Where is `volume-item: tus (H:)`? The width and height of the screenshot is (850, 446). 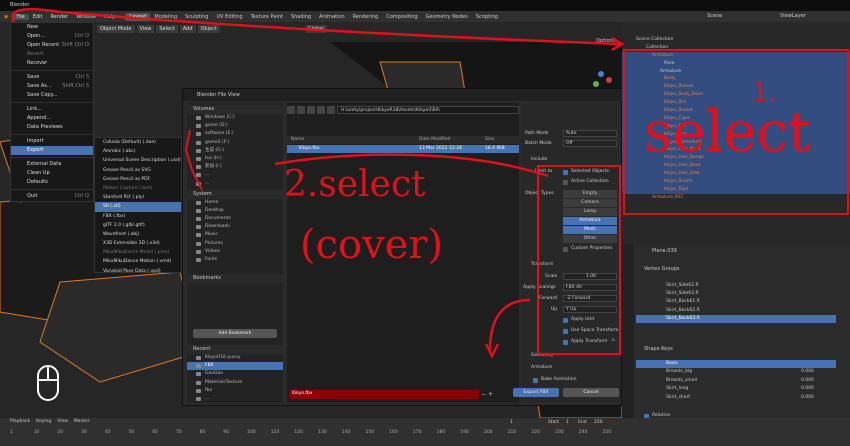
volume-item: tus (H:) is located at coordinates (235, 159).